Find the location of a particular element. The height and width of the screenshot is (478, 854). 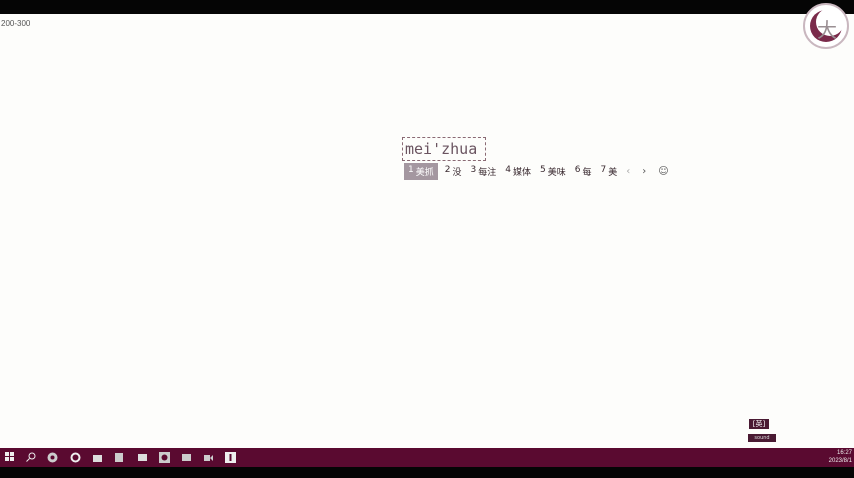

candidate-text: 美味 is located at coordinates (556, 173).